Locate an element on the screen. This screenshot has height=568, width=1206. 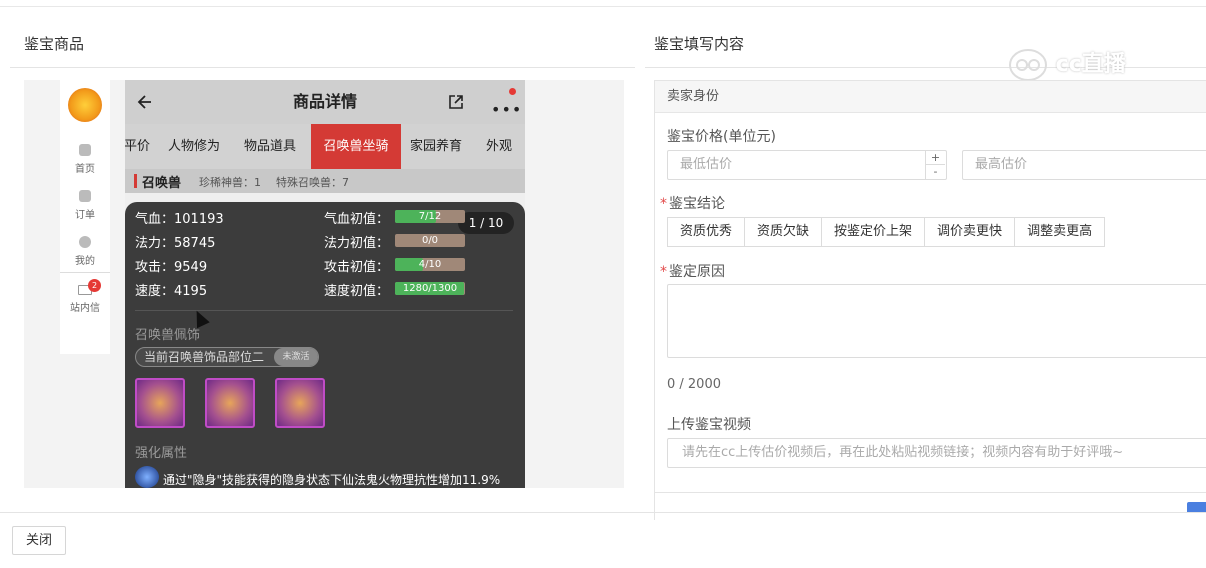
enhance-title: 强化属性 is located at coordinates (161, 453).